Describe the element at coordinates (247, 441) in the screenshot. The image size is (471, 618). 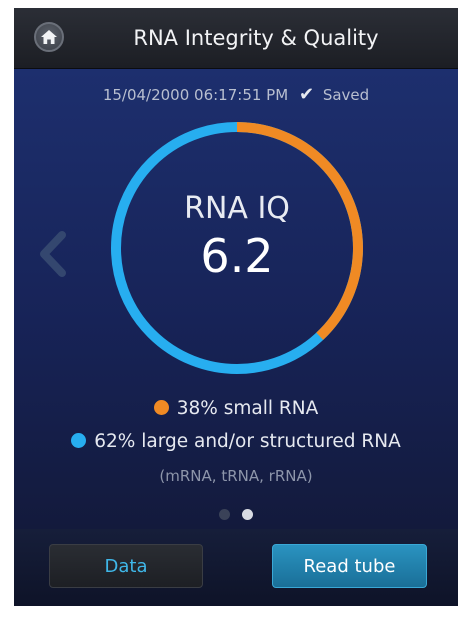
I see `large-rna-text: 62% large and/or structured RNA` at that location.